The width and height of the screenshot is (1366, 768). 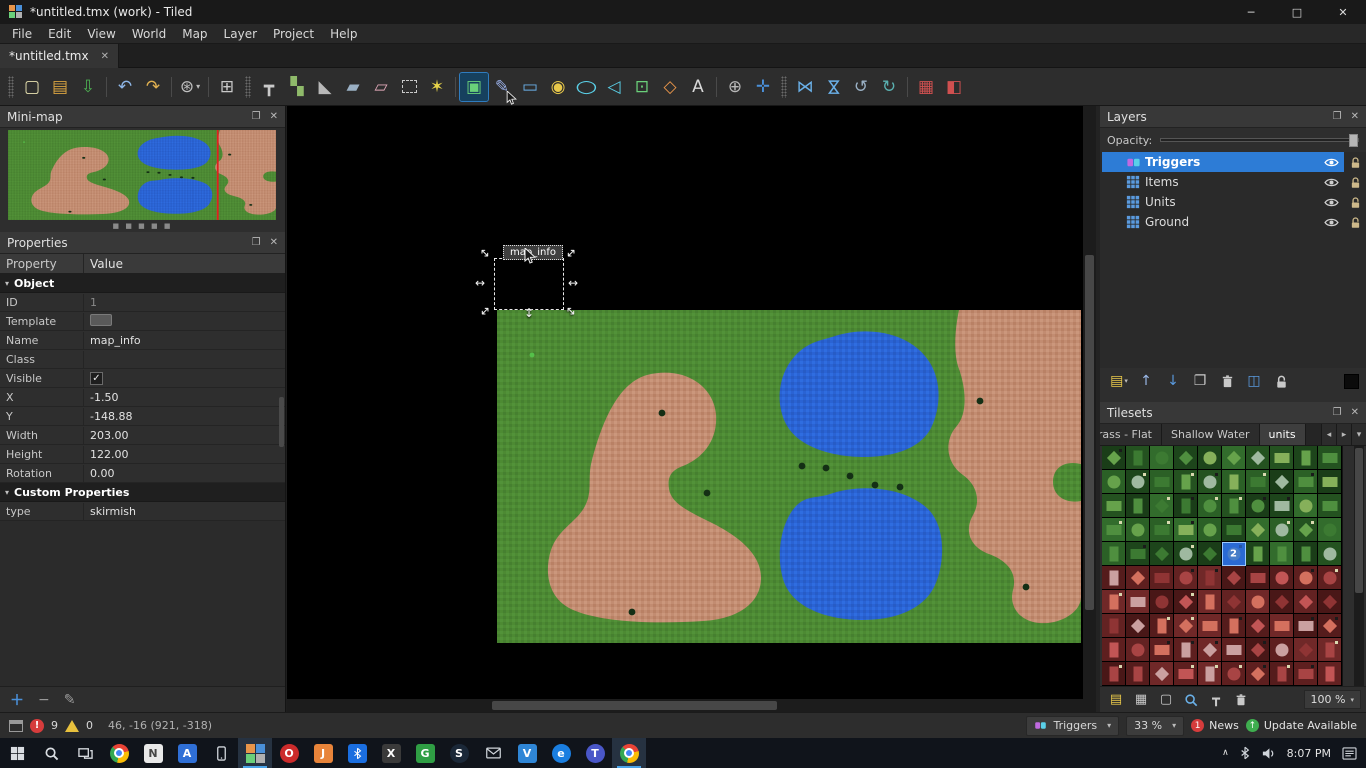 I want to click on stamp-from-selection-button: ┳, so click(x=1216, y=700).